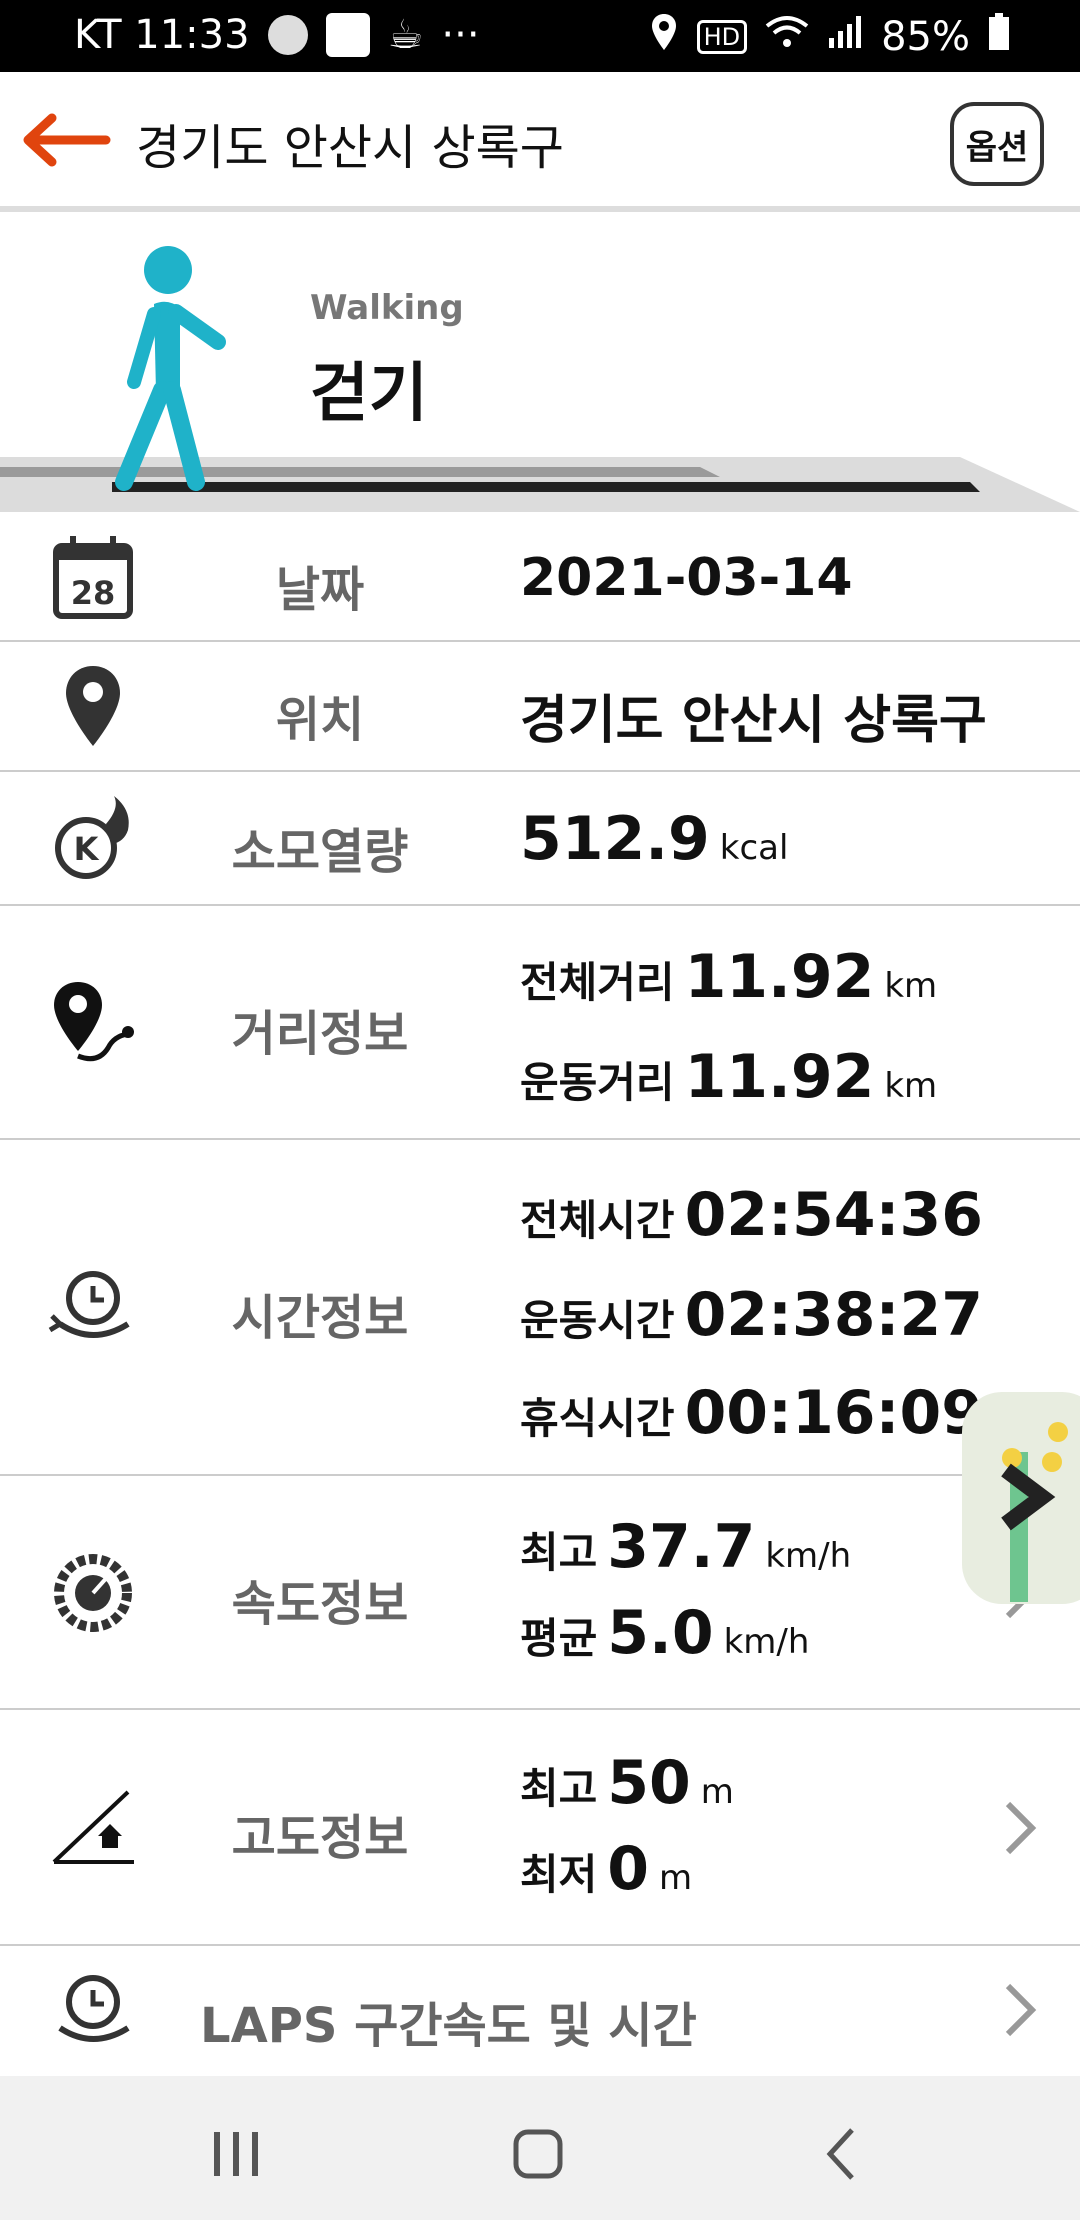 This screenshot has width=1080, height=2220. I want to click on altitude-label: 고도정보, so click(320, 1838).